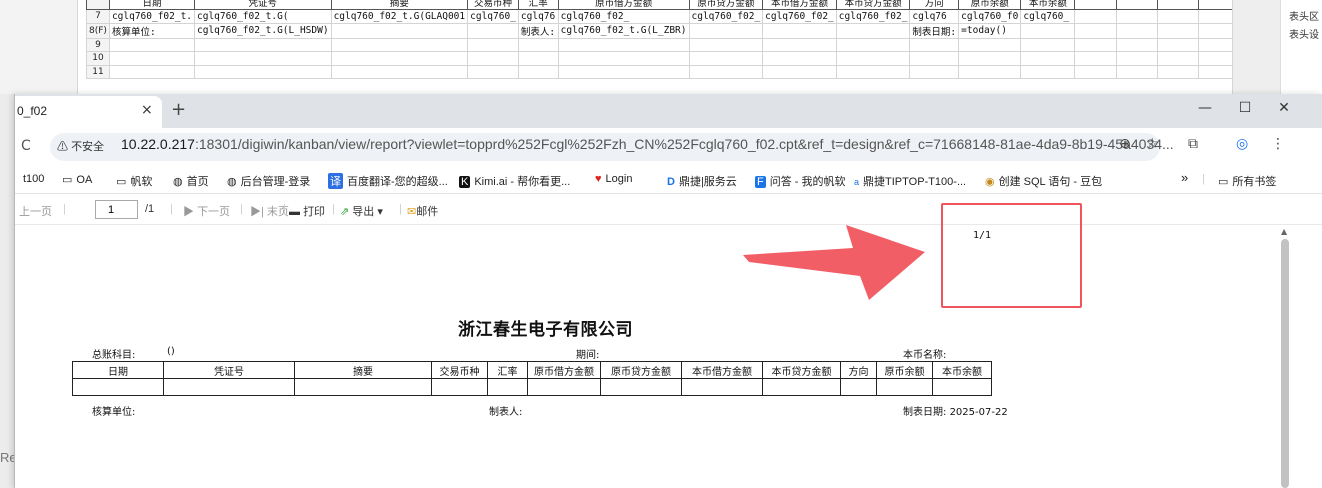  I want to click on report-vertical-scrollbar: ▲, so click(1301, 356).